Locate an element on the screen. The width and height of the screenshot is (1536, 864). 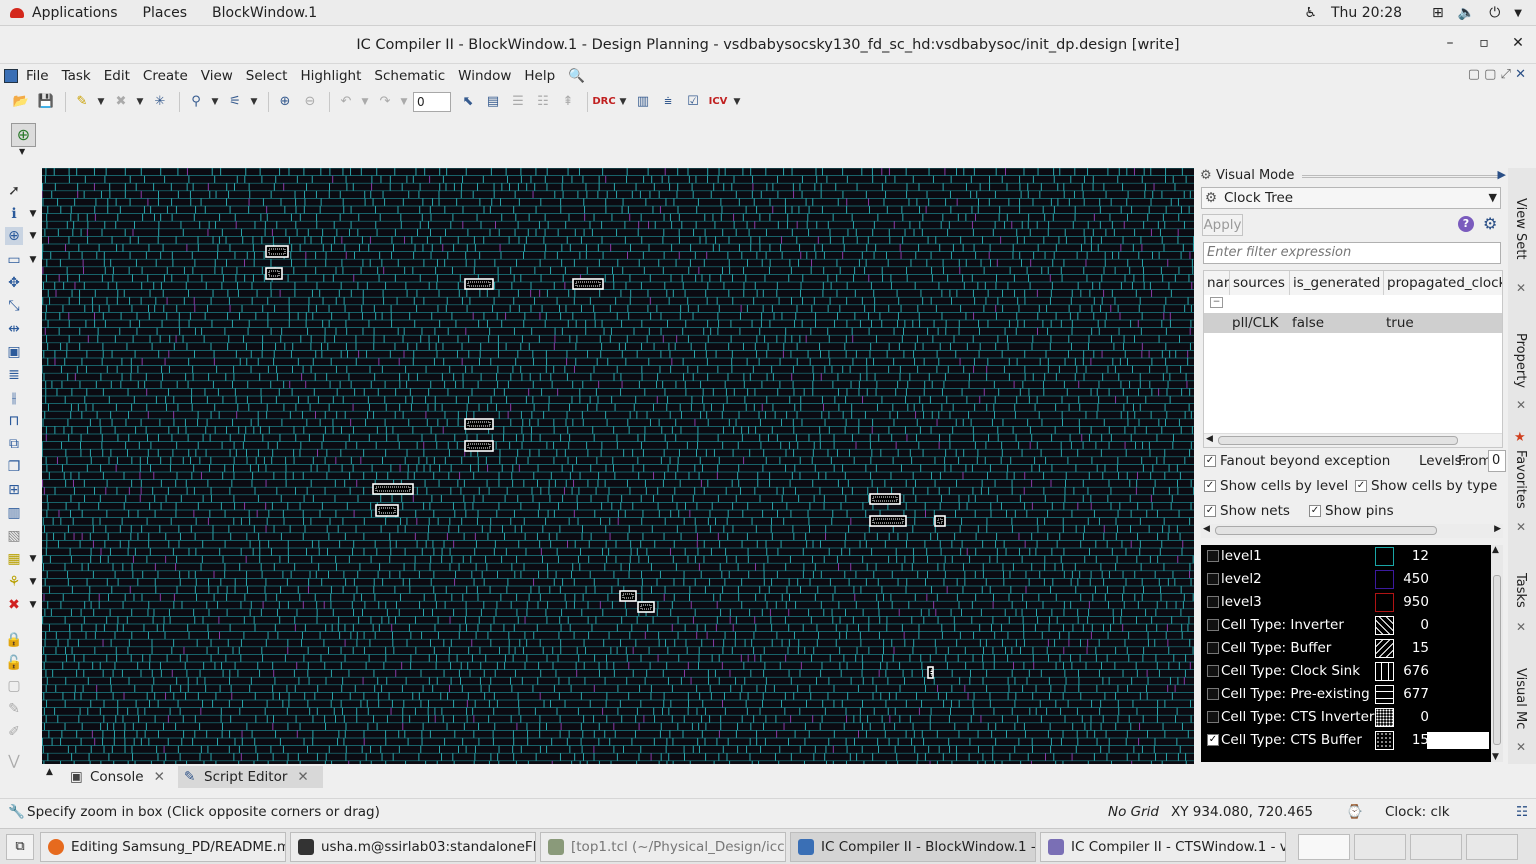
duplicate-icon: ❐ is located at coordinates (14, 467).